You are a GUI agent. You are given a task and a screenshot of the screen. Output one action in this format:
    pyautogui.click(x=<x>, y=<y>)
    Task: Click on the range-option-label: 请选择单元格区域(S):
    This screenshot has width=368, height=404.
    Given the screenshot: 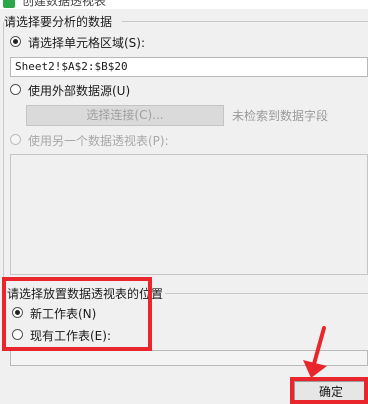 What is the action you would take?
    pyautogui.click(x=86, y=42)
    